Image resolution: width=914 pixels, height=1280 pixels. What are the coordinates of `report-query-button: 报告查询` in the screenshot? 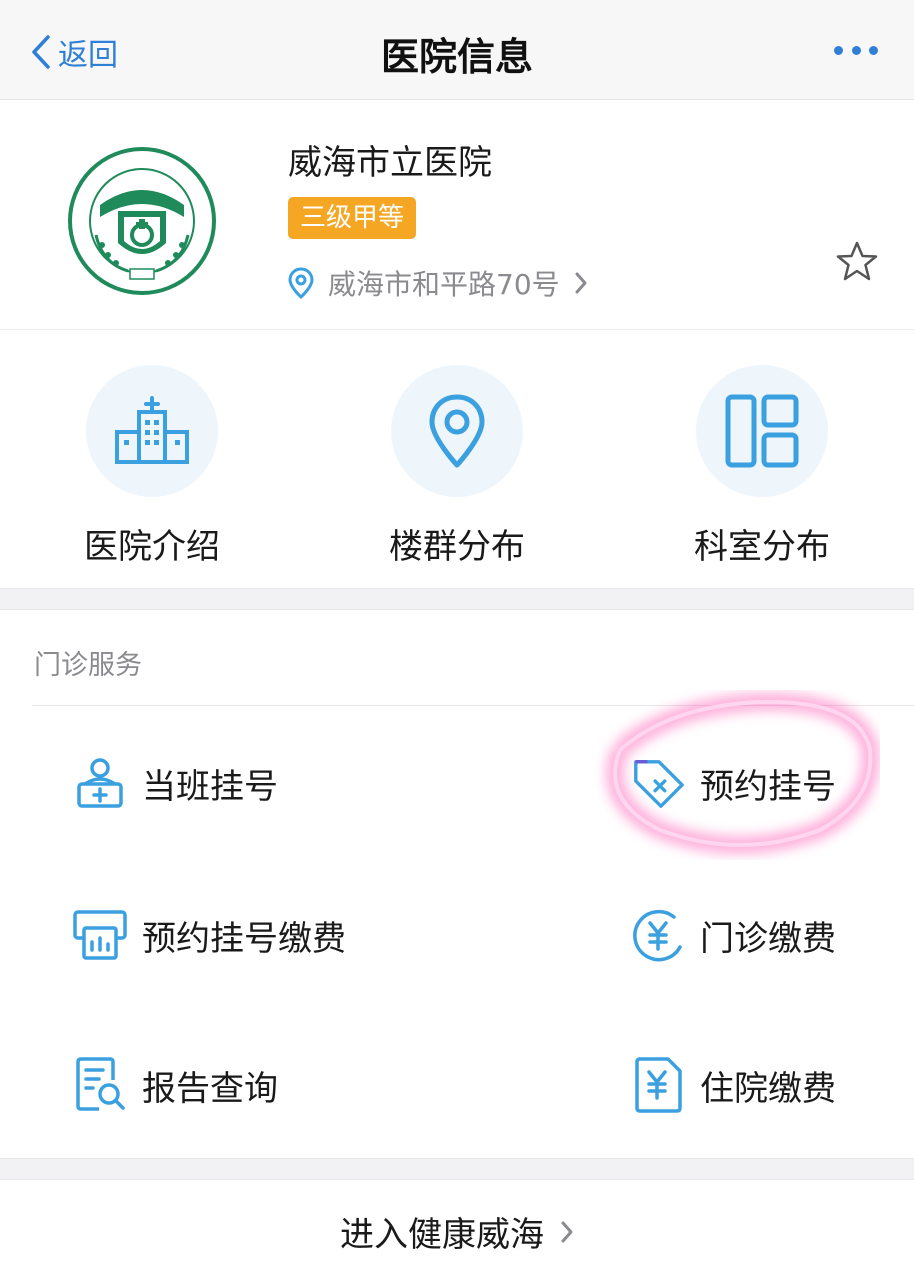 It's located at (175, 1085).